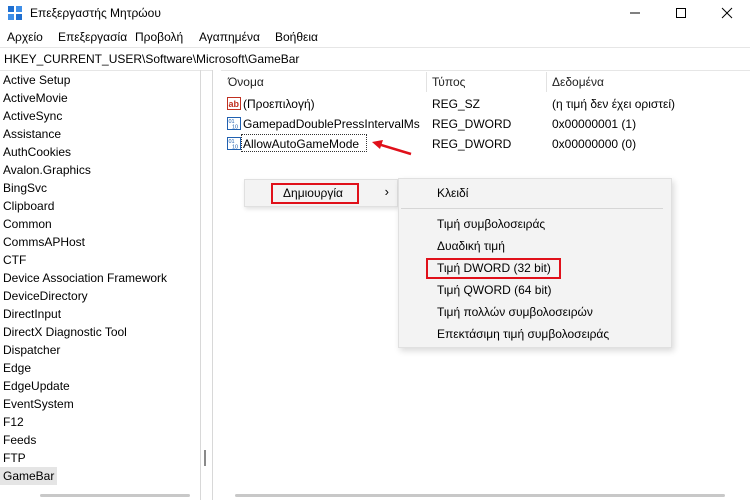 Image resolution: width=750 pixels, height=500 pixels. Describe the element at coordinates (452, 193) in the screenshot. I see `menu-item-key: Κλειδί` at that location.